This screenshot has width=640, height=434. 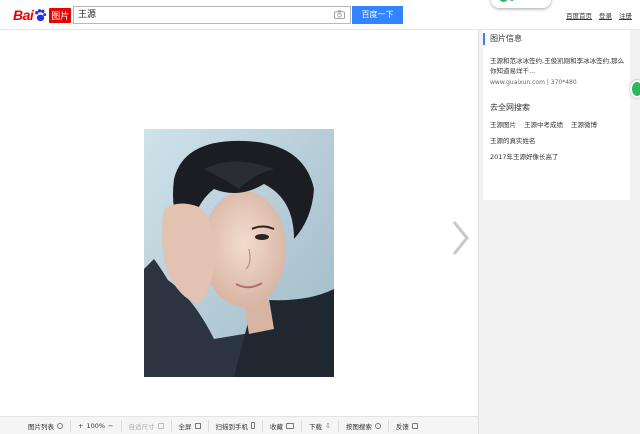 What do you see at coordinates (605, 15) in the screenshot?
I see `link-login: 登录` at bounding box center [605, 15].